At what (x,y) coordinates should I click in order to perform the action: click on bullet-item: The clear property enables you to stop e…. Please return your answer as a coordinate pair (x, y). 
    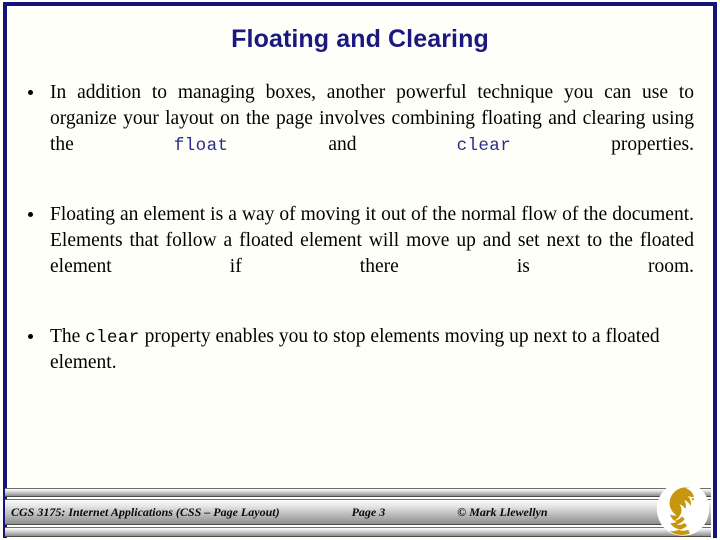
    Looking at the image, I should click on (358, 350).